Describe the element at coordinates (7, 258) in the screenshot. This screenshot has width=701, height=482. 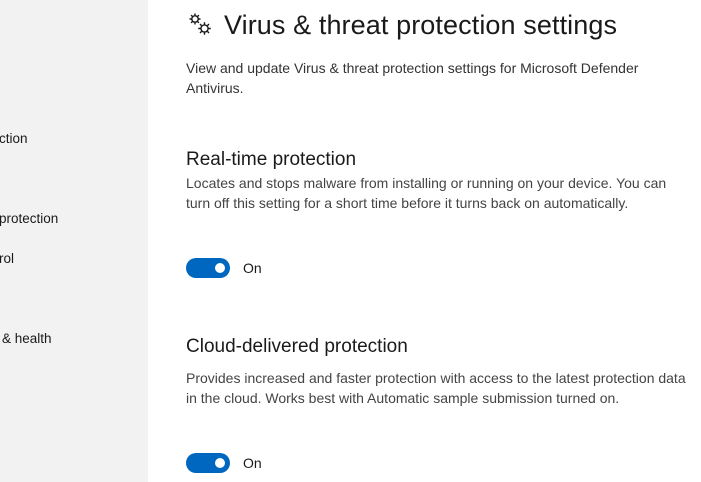
I see `sidebar-item-app-browser-control: rol` at that location.